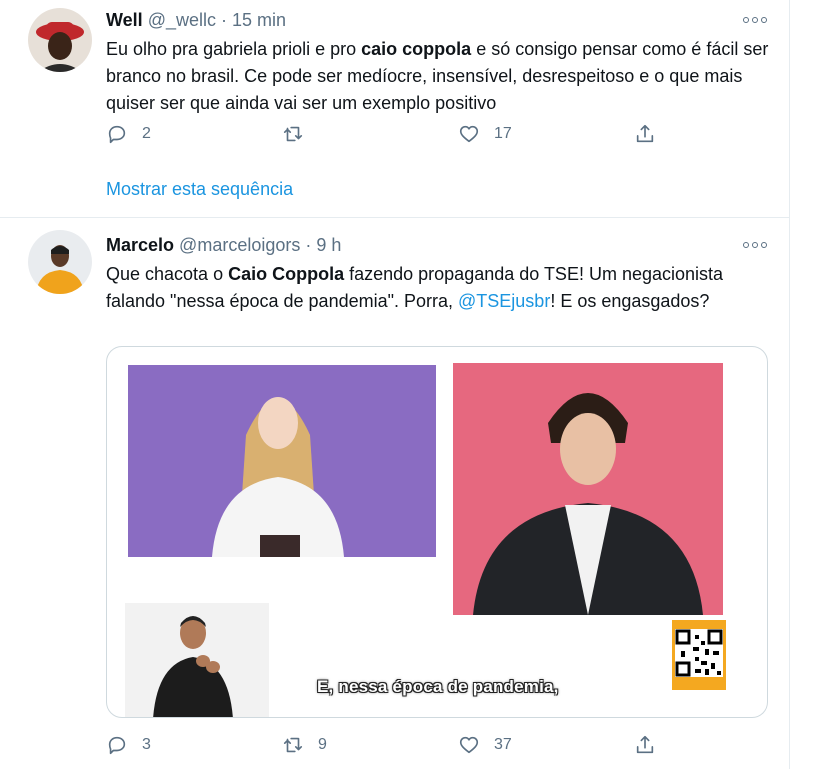  I want to click on reply-count: 2, so click(146, 133).